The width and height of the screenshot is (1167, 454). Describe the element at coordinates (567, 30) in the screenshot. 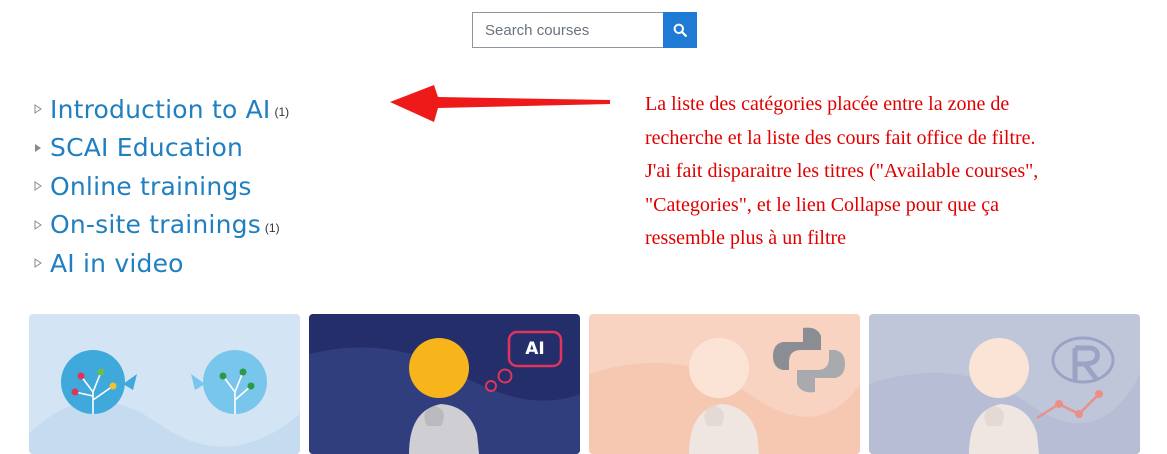

I see `search-input` at that location.